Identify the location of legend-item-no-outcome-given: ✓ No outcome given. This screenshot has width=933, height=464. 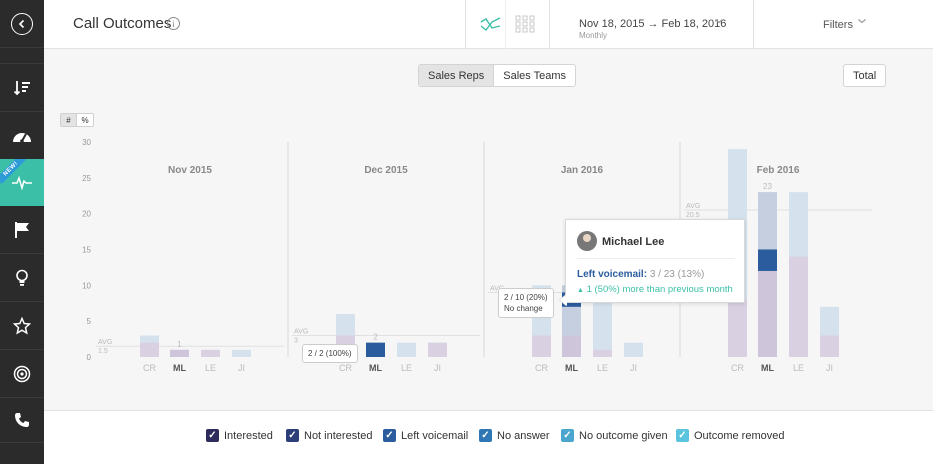
(614, 435).